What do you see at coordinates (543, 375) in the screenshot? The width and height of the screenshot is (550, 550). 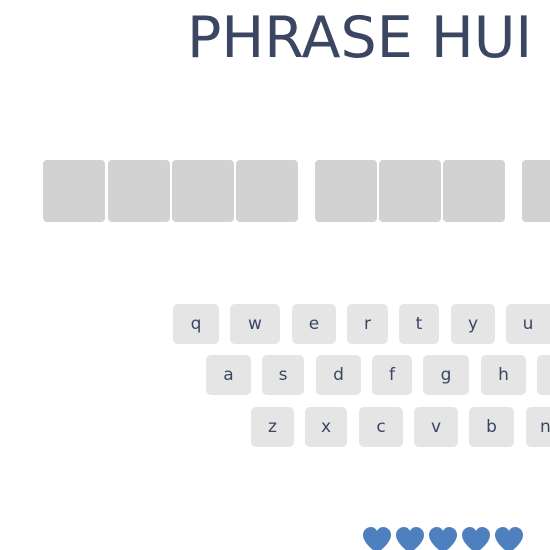 I see `key-partial` at bounding box center [543, 375].